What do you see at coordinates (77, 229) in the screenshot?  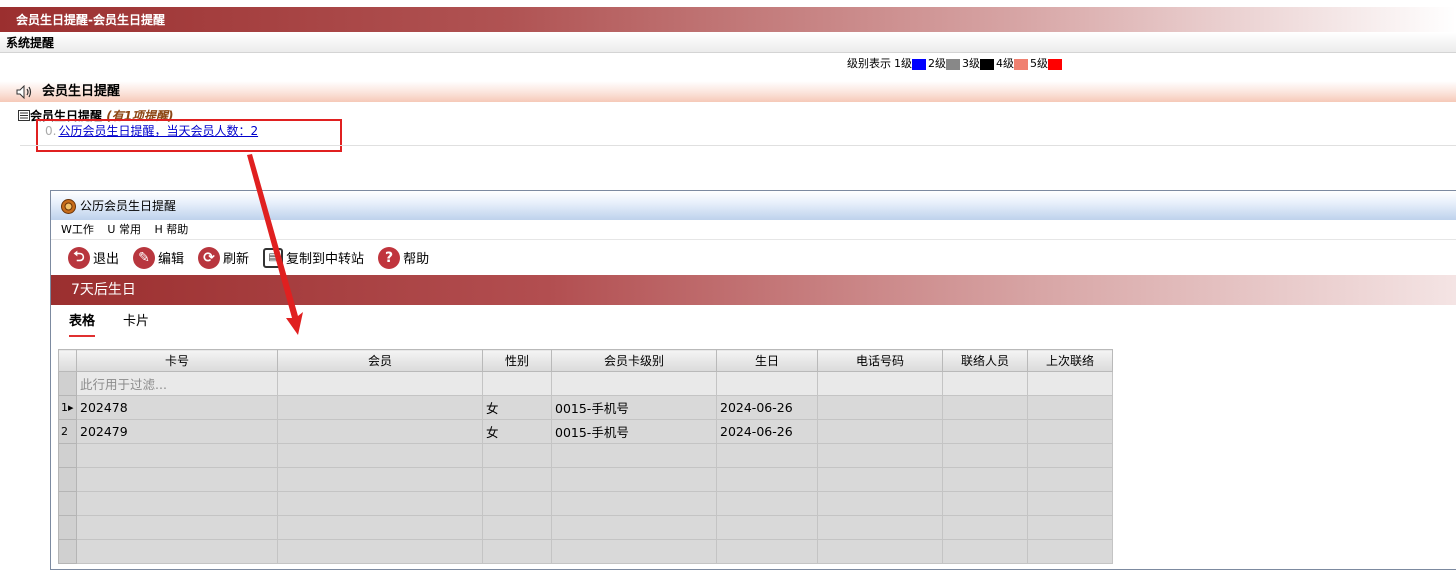 I see `menu-work: W工作` at bounding box center [77, 229].